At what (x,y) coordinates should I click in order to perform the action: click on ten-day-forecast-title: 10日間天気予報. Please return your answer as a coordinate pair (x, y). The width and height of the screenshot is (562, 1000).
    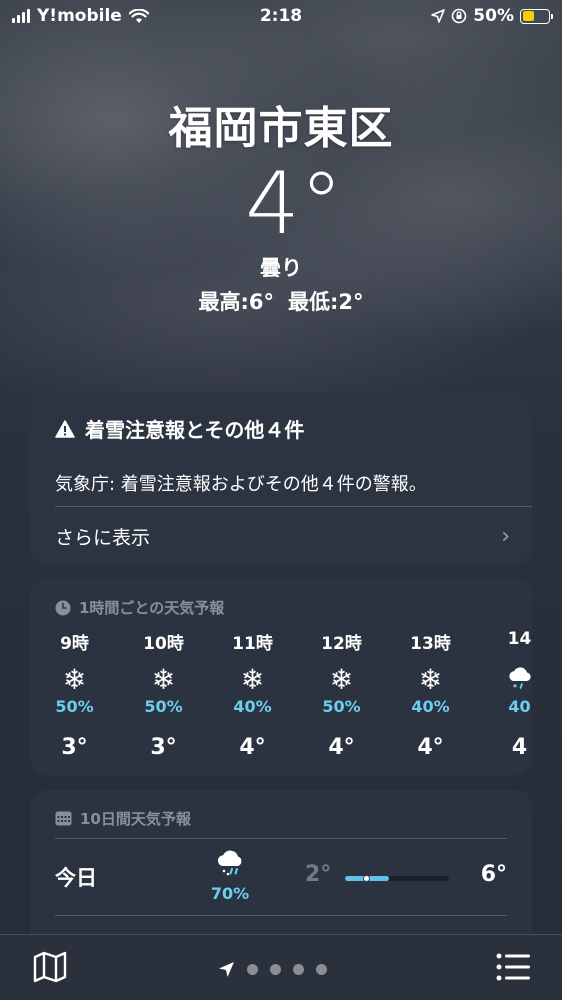
    Looking at the image, I should click on (135, 819).